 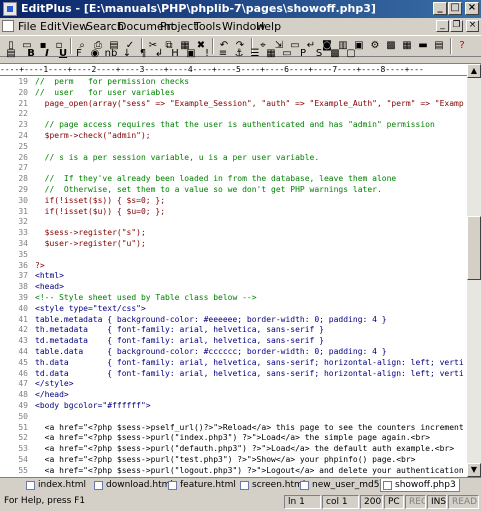 What do you see at coordinates (239, 54) in the screenshot?
I see `anchor-icon: ⚓` at bounding box center [239, 54].